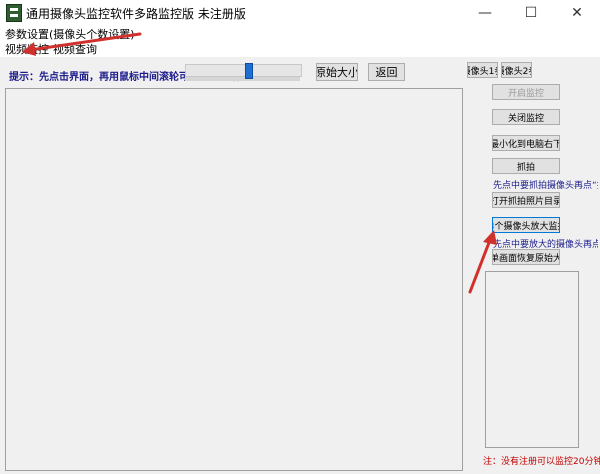 The height and width of the screenshot is (474, 600). What do you see at coordinates (526, 200) in the screenshot?
I see `open-capture-folder-button: 打开抓拍照片目录` at bounding box center [526, 200].